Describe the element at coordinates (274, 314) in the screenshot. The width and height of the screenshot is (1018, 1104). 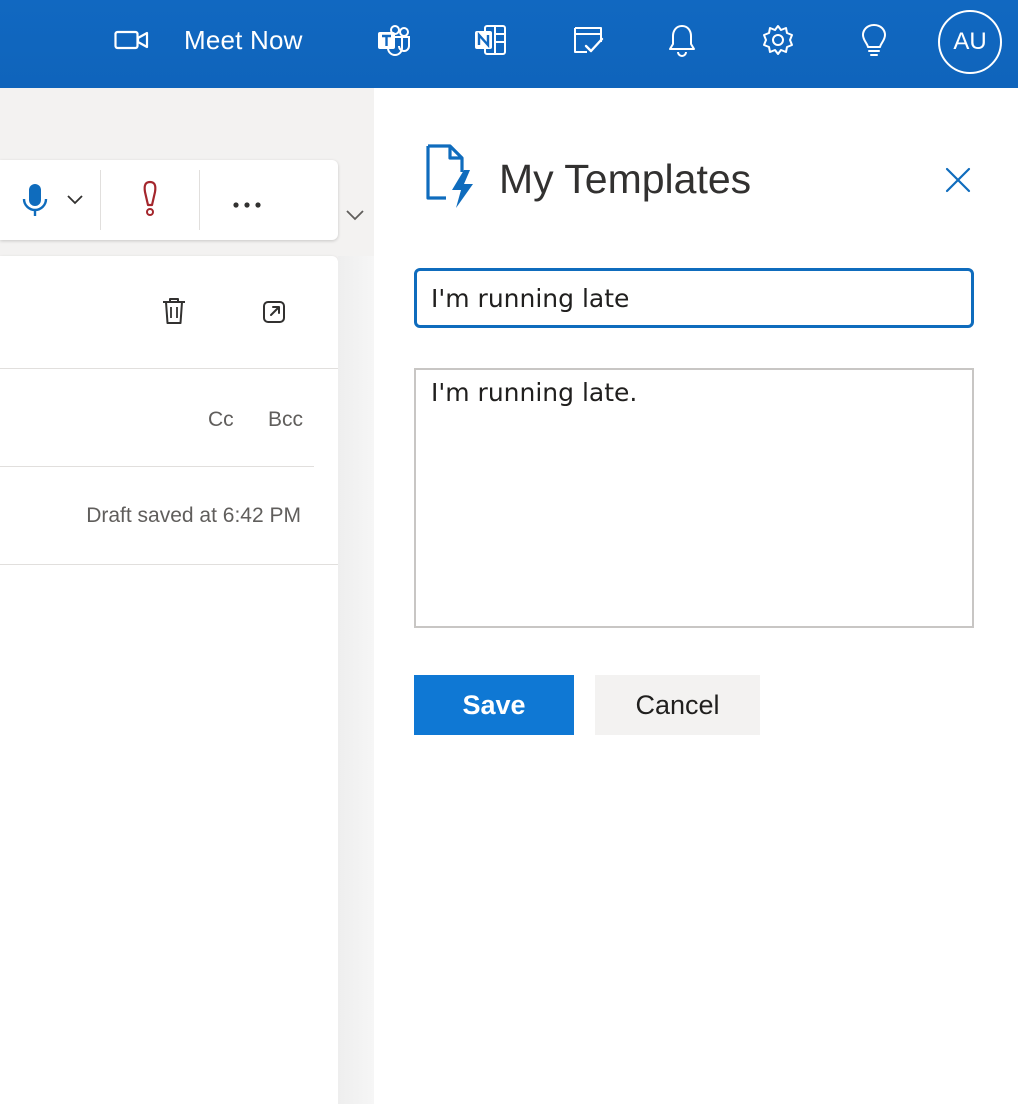
I see `popout-icon` at that location.